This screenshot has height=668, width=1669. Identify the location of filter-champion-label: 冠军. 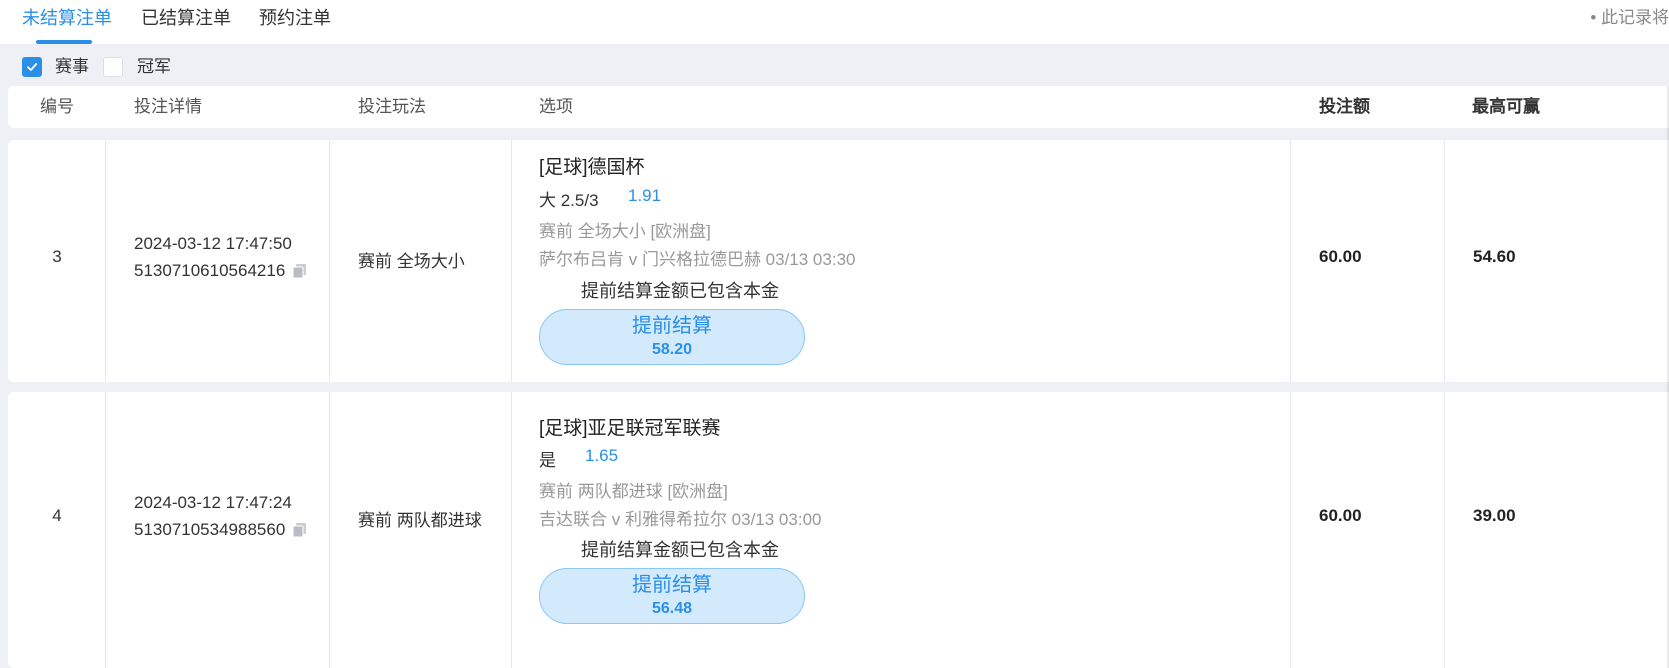
(154, 67).